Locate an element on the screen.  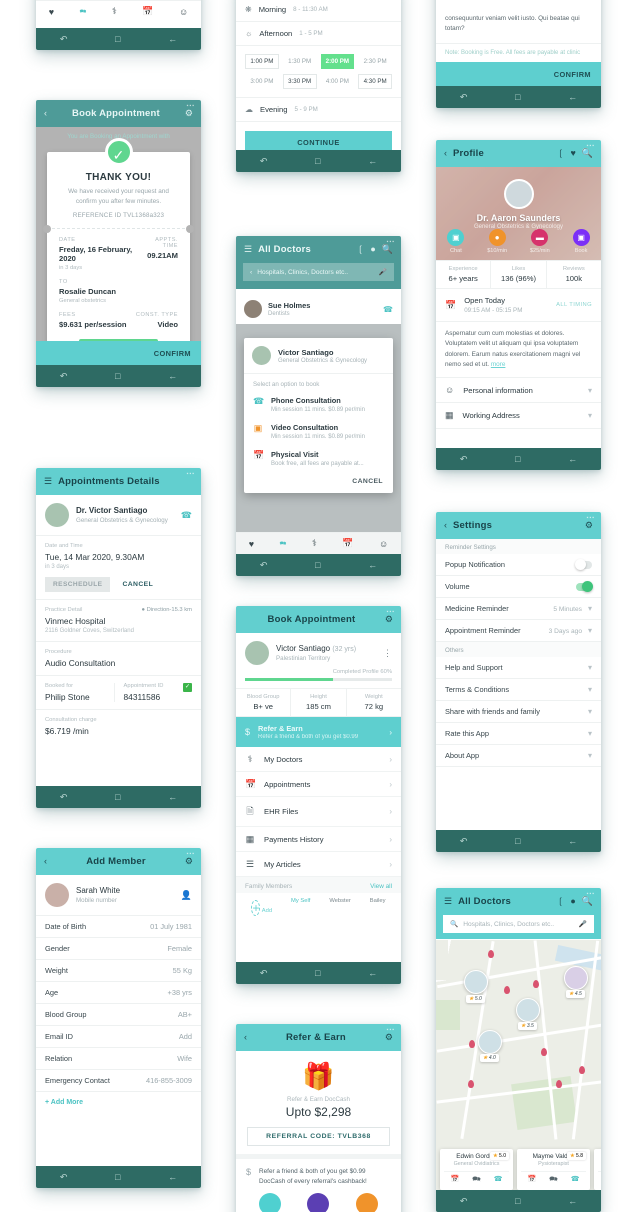
list-item: Weight 55 Kg is located at coordinates (118, 971).